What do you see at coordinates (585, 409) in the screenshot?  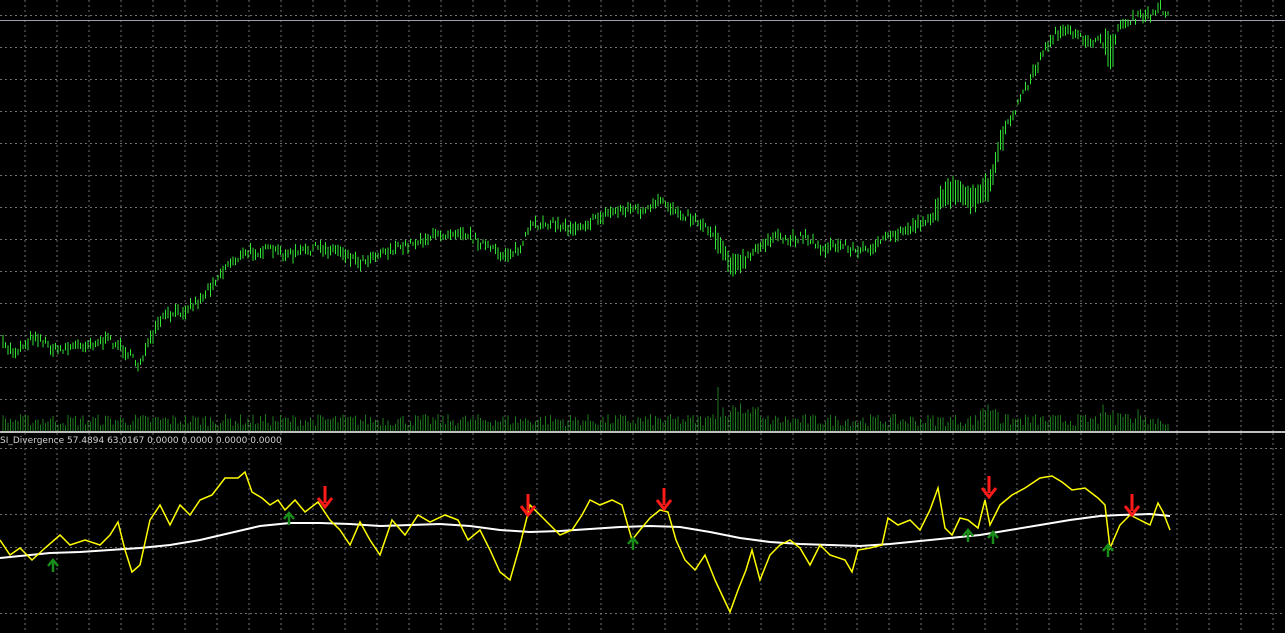 I see `volume-bars` at bounding box center [585, 409].